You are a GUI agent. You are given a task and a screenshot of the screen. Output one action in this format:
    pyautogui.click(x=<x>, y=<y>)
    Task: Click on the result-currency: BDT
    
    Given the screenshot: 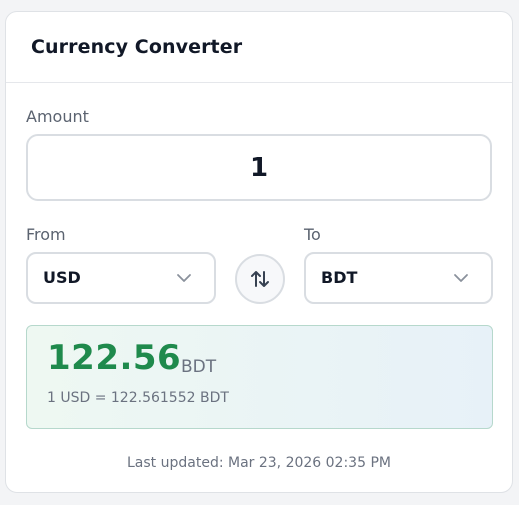 What is the action you would take?
    pyautogui.click(x=199, y=367)
    